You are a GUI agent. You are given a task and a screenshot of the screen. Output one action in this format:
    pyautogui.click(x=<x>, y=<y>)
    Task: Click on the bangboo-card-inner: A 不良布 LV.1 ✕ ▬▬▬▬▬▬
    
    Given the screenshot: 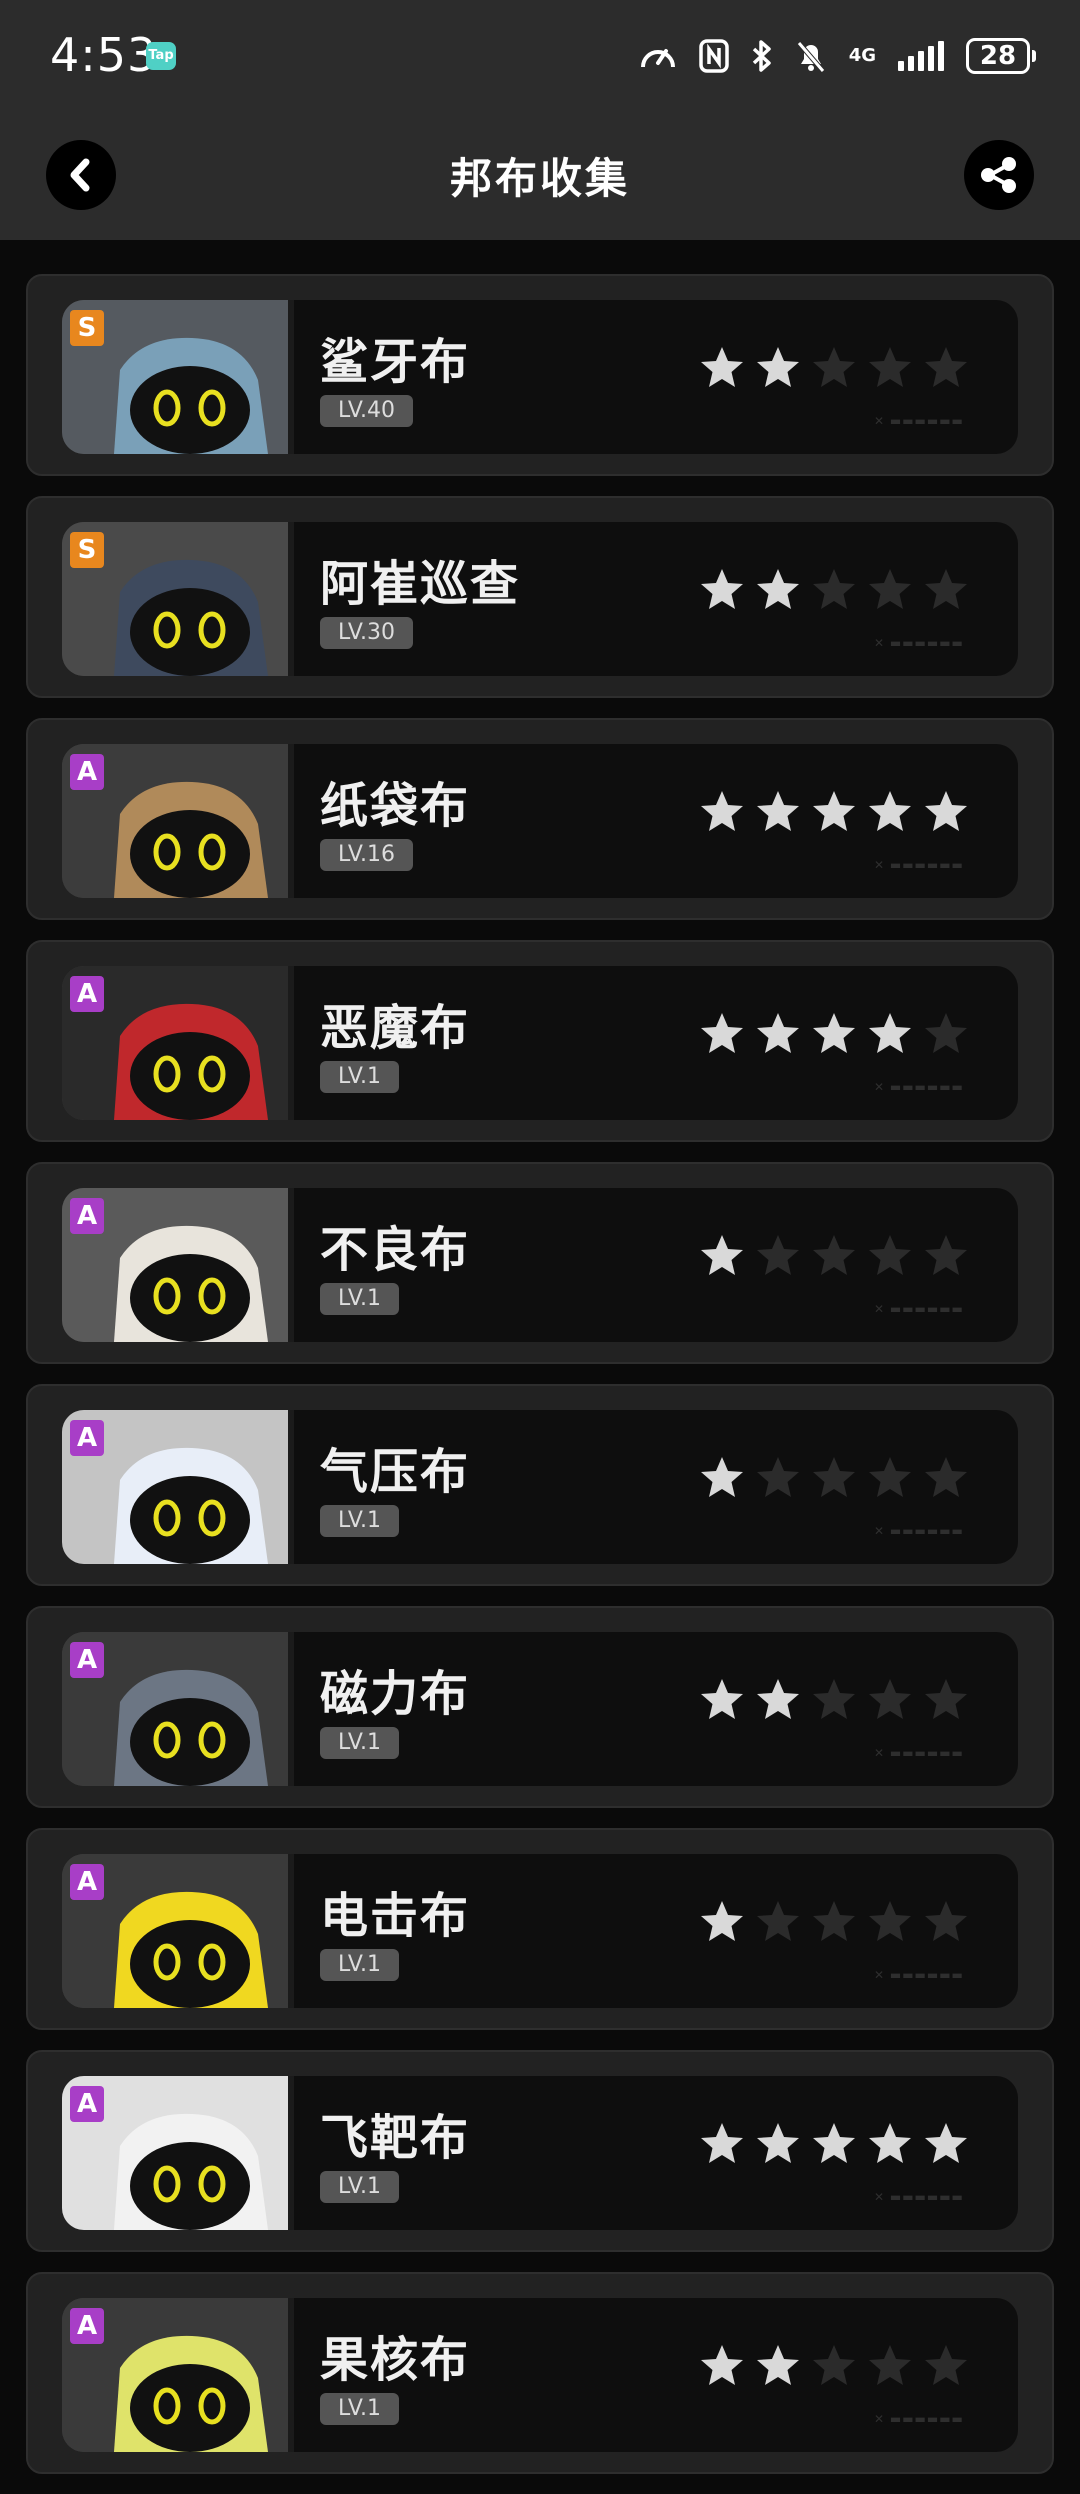 What is the action you would take?
    pyautogui.click(x=540, y=1265)
    